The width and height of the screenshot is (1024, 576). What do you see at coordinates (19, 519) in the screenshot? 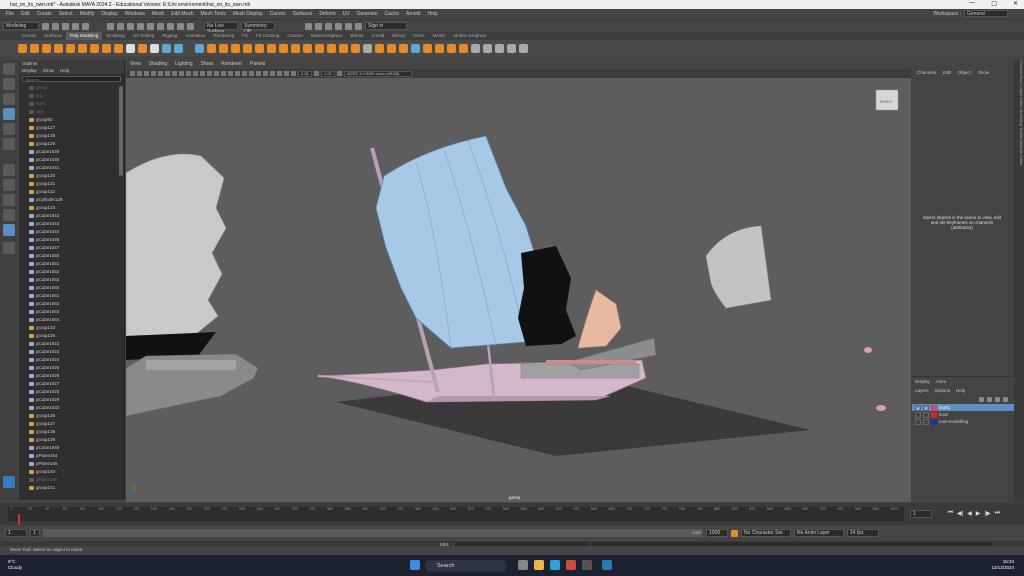
I see `current-time-indicator` at bounding box center [19, 519].